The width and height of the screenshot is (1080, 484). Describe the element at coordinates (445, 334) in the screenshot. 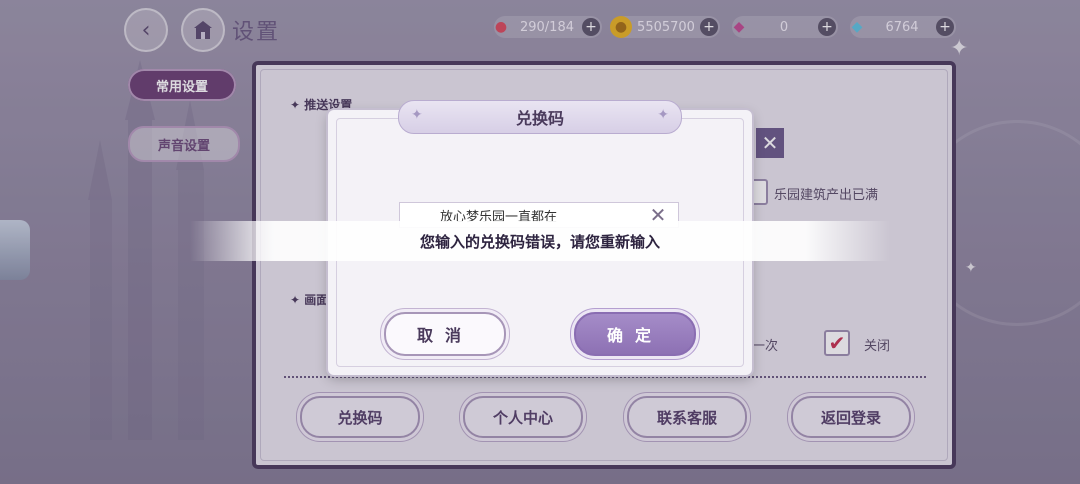

I see `cancel-button: 取消` at that location.